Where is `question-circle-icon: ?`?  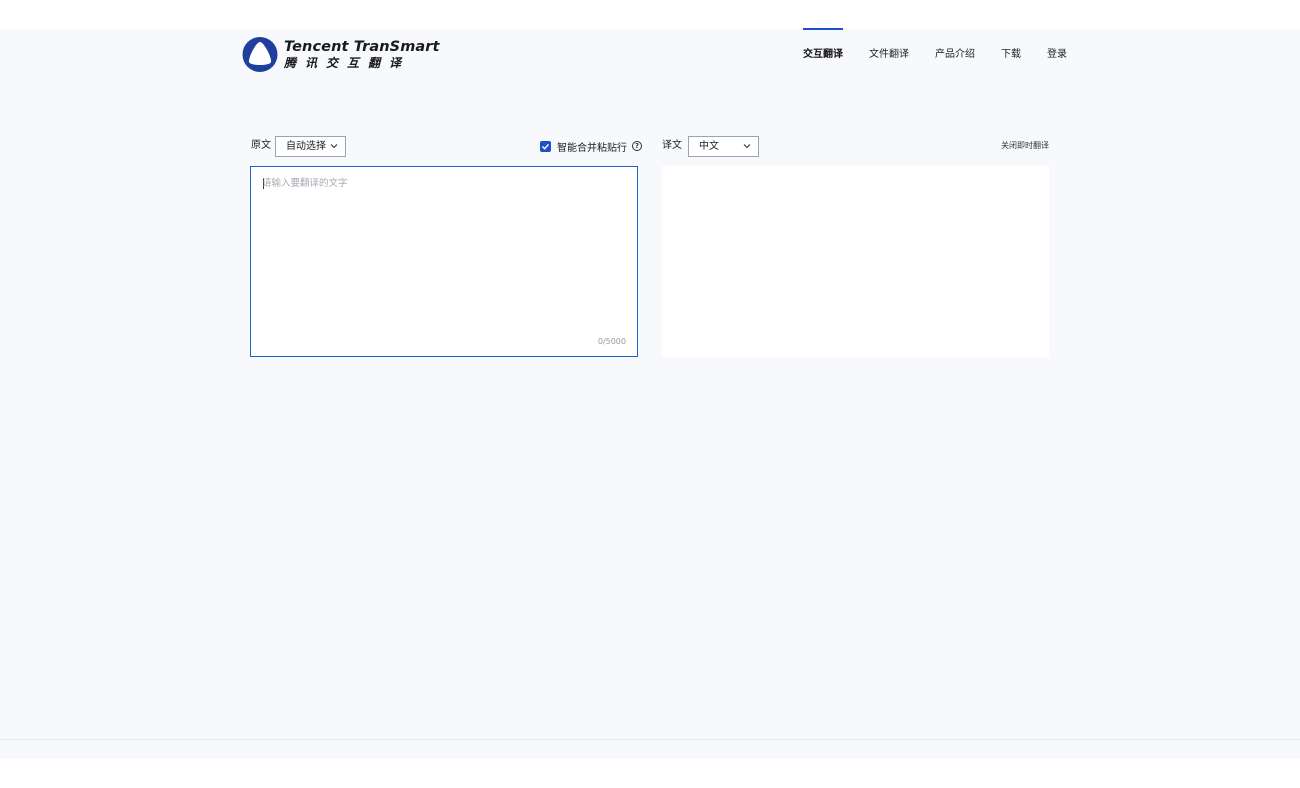 question-circle-icon: ? is located at coordinates (637, 146).